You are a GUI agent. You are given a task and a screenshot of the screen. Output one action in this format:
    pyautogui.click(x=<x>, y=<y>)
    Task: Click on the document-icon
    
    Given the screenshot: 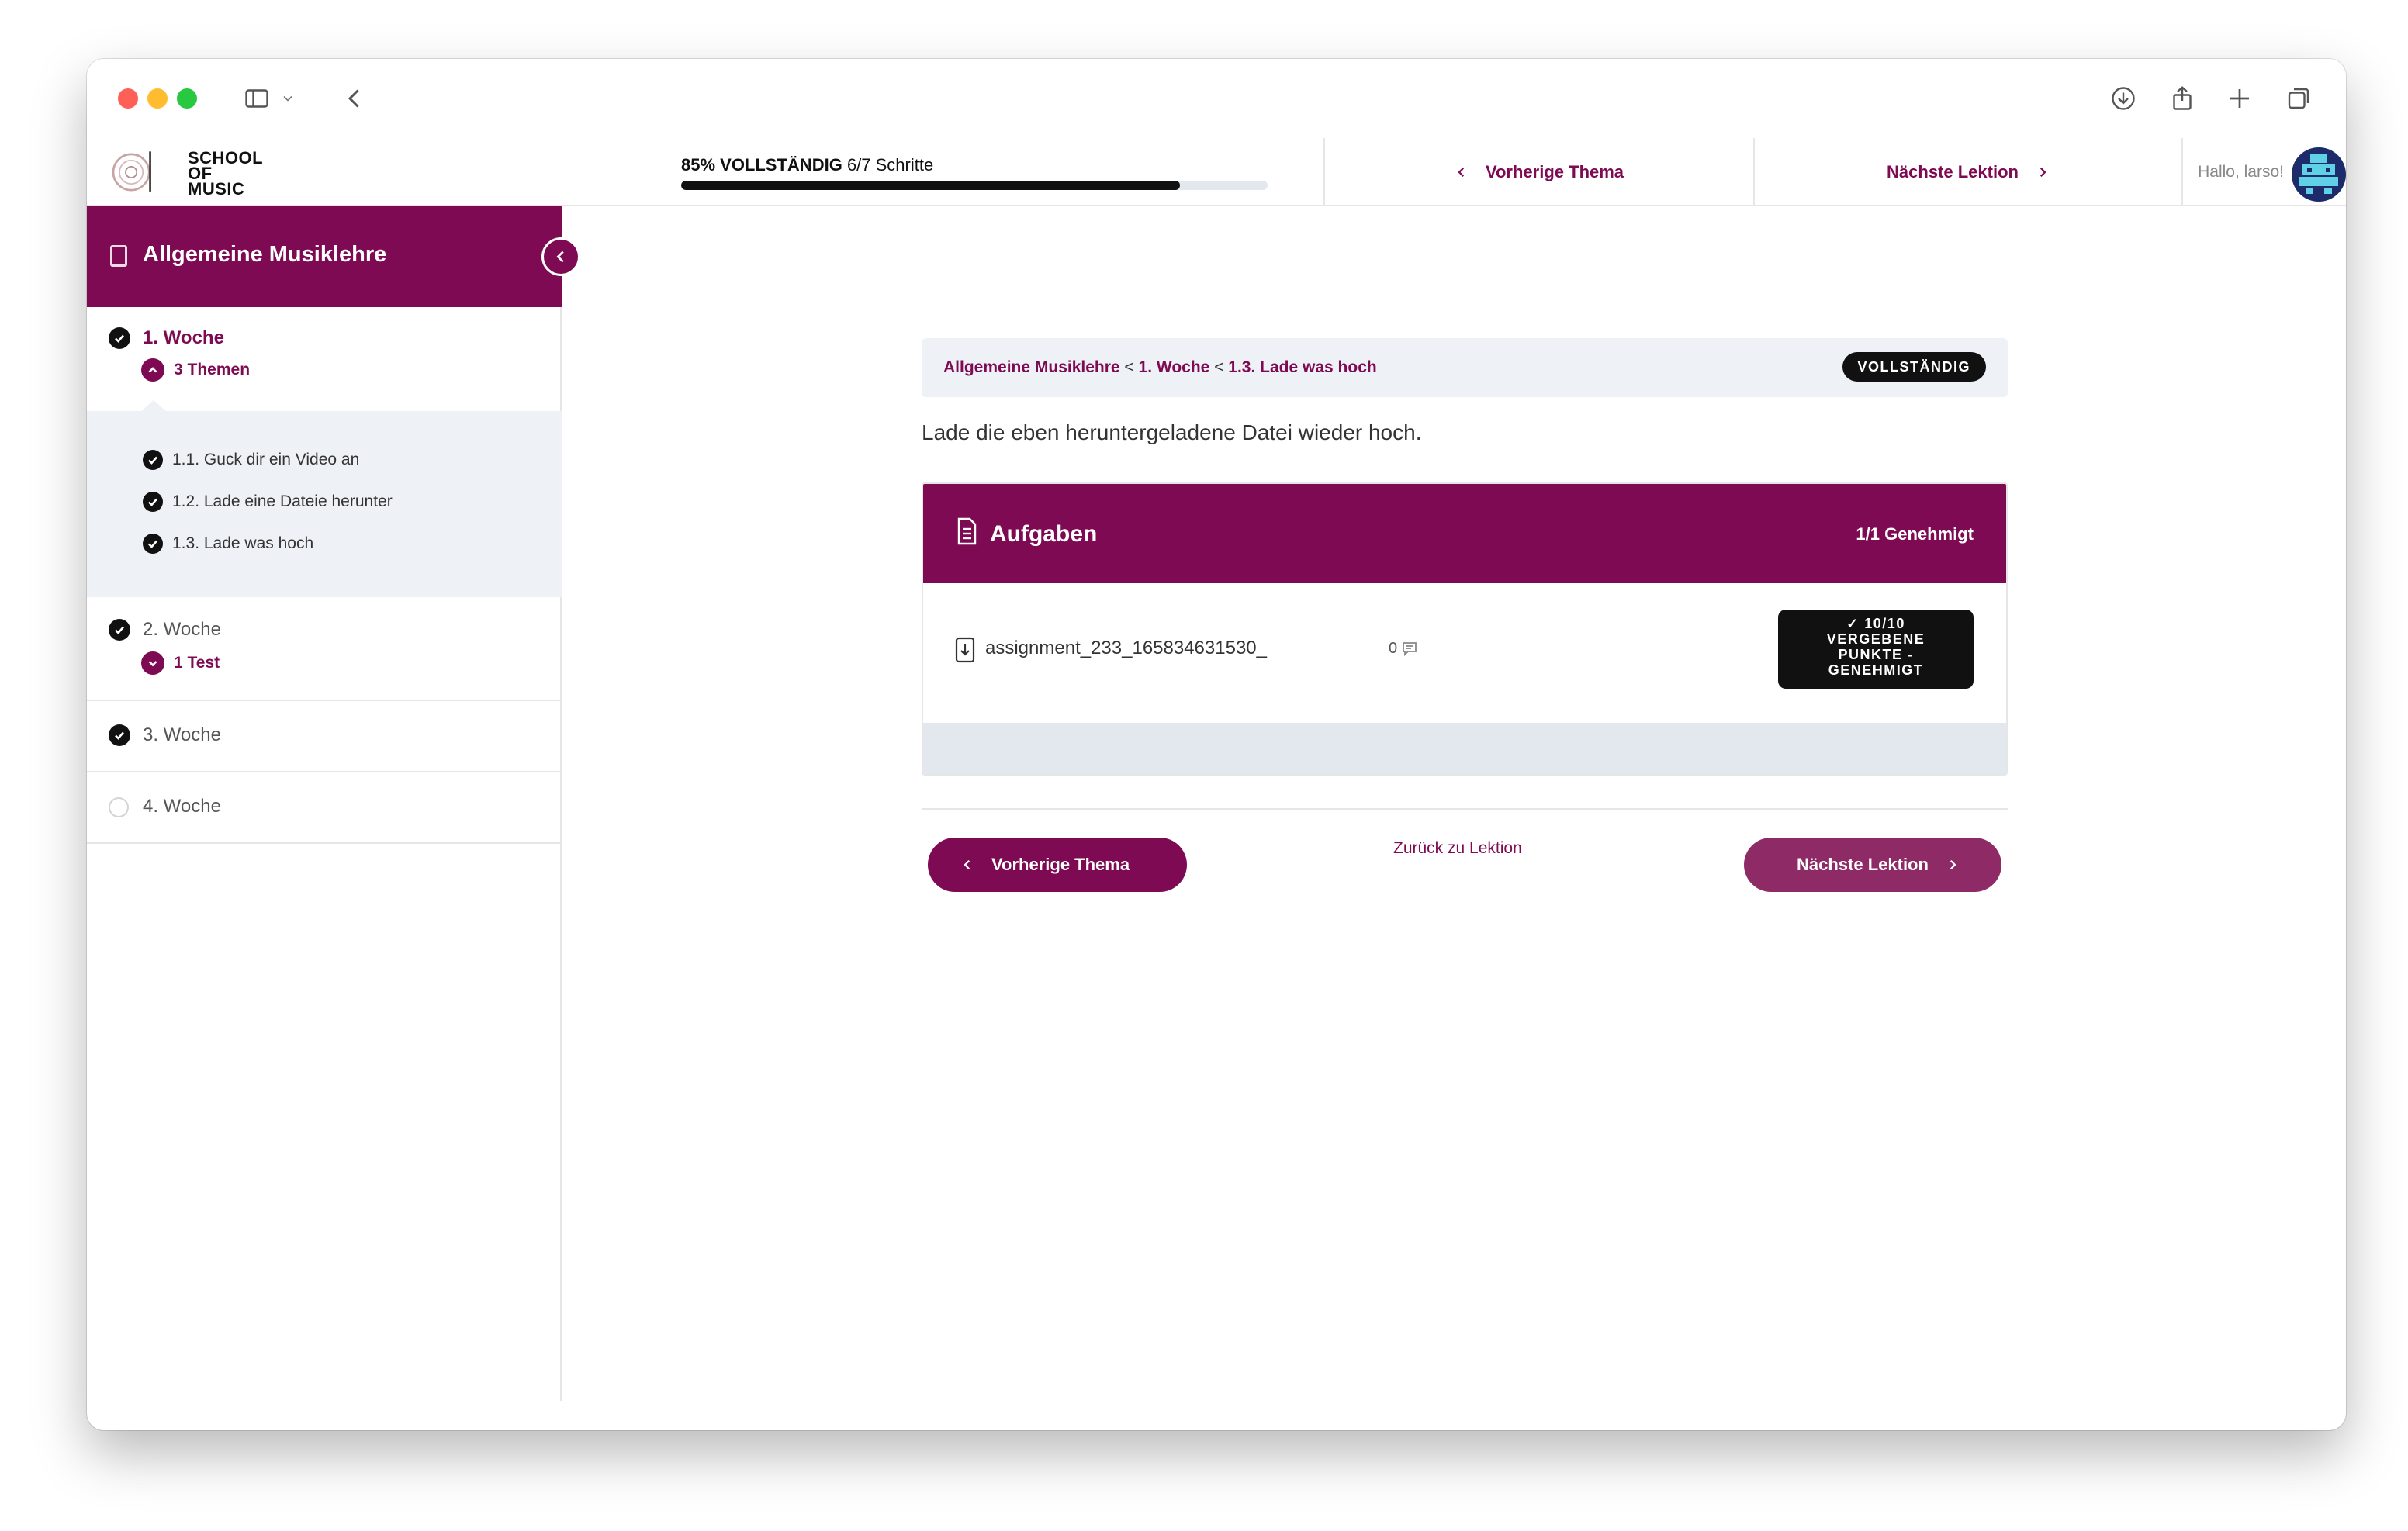 What is the action you would take?
    pyautogui.click(x=967, y=531)
    